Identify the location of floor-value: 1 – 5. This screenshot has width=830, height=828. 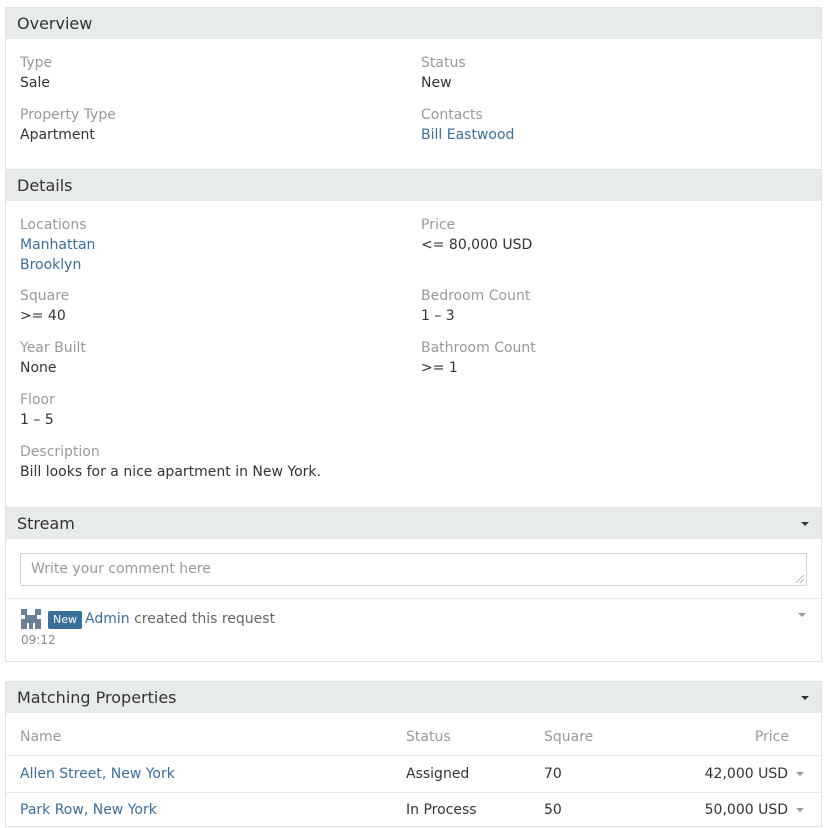
(37, 420).